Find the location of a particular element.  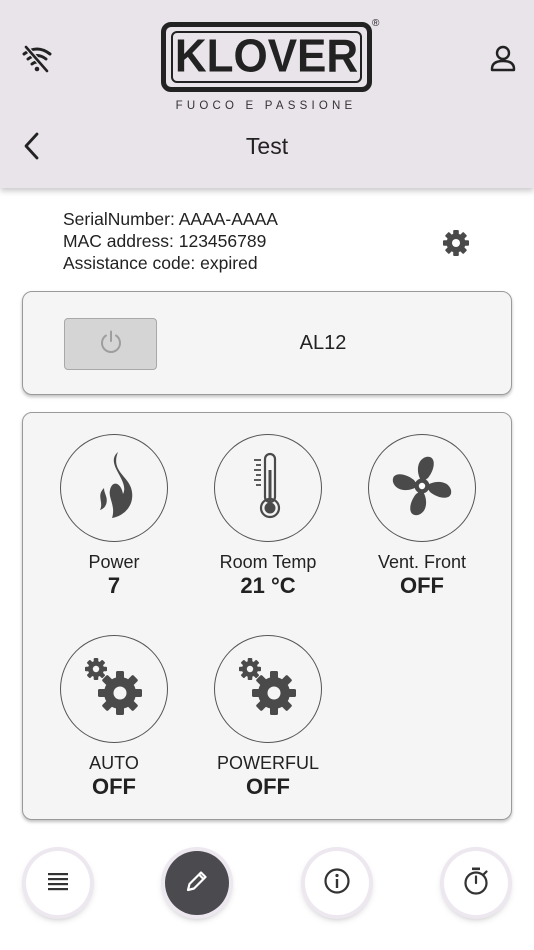

control-auto-button is located at coordinates (114, 689).